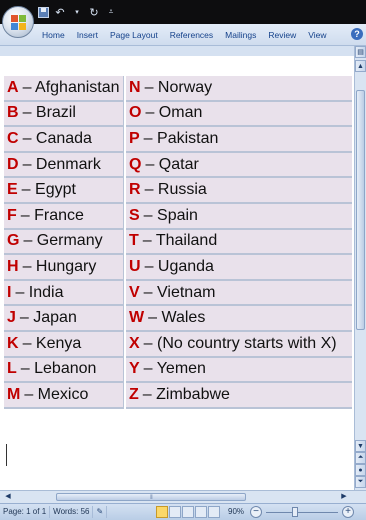 The image size is (366, 520). Describe the element at coordinates (64, 191) in the screenshot. I see `table-cell: E – Egypt` at that location.